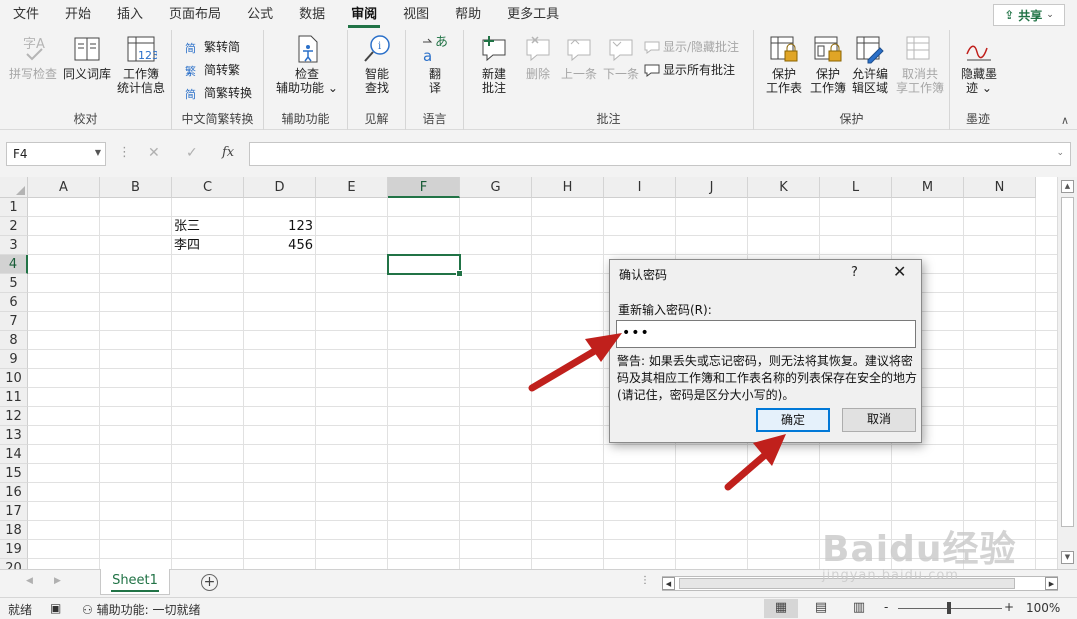 The image size is (1077, 619). Describe the element at coordinates (281, 226) in the screenshot. I see `cell-d2: 123` at that location.